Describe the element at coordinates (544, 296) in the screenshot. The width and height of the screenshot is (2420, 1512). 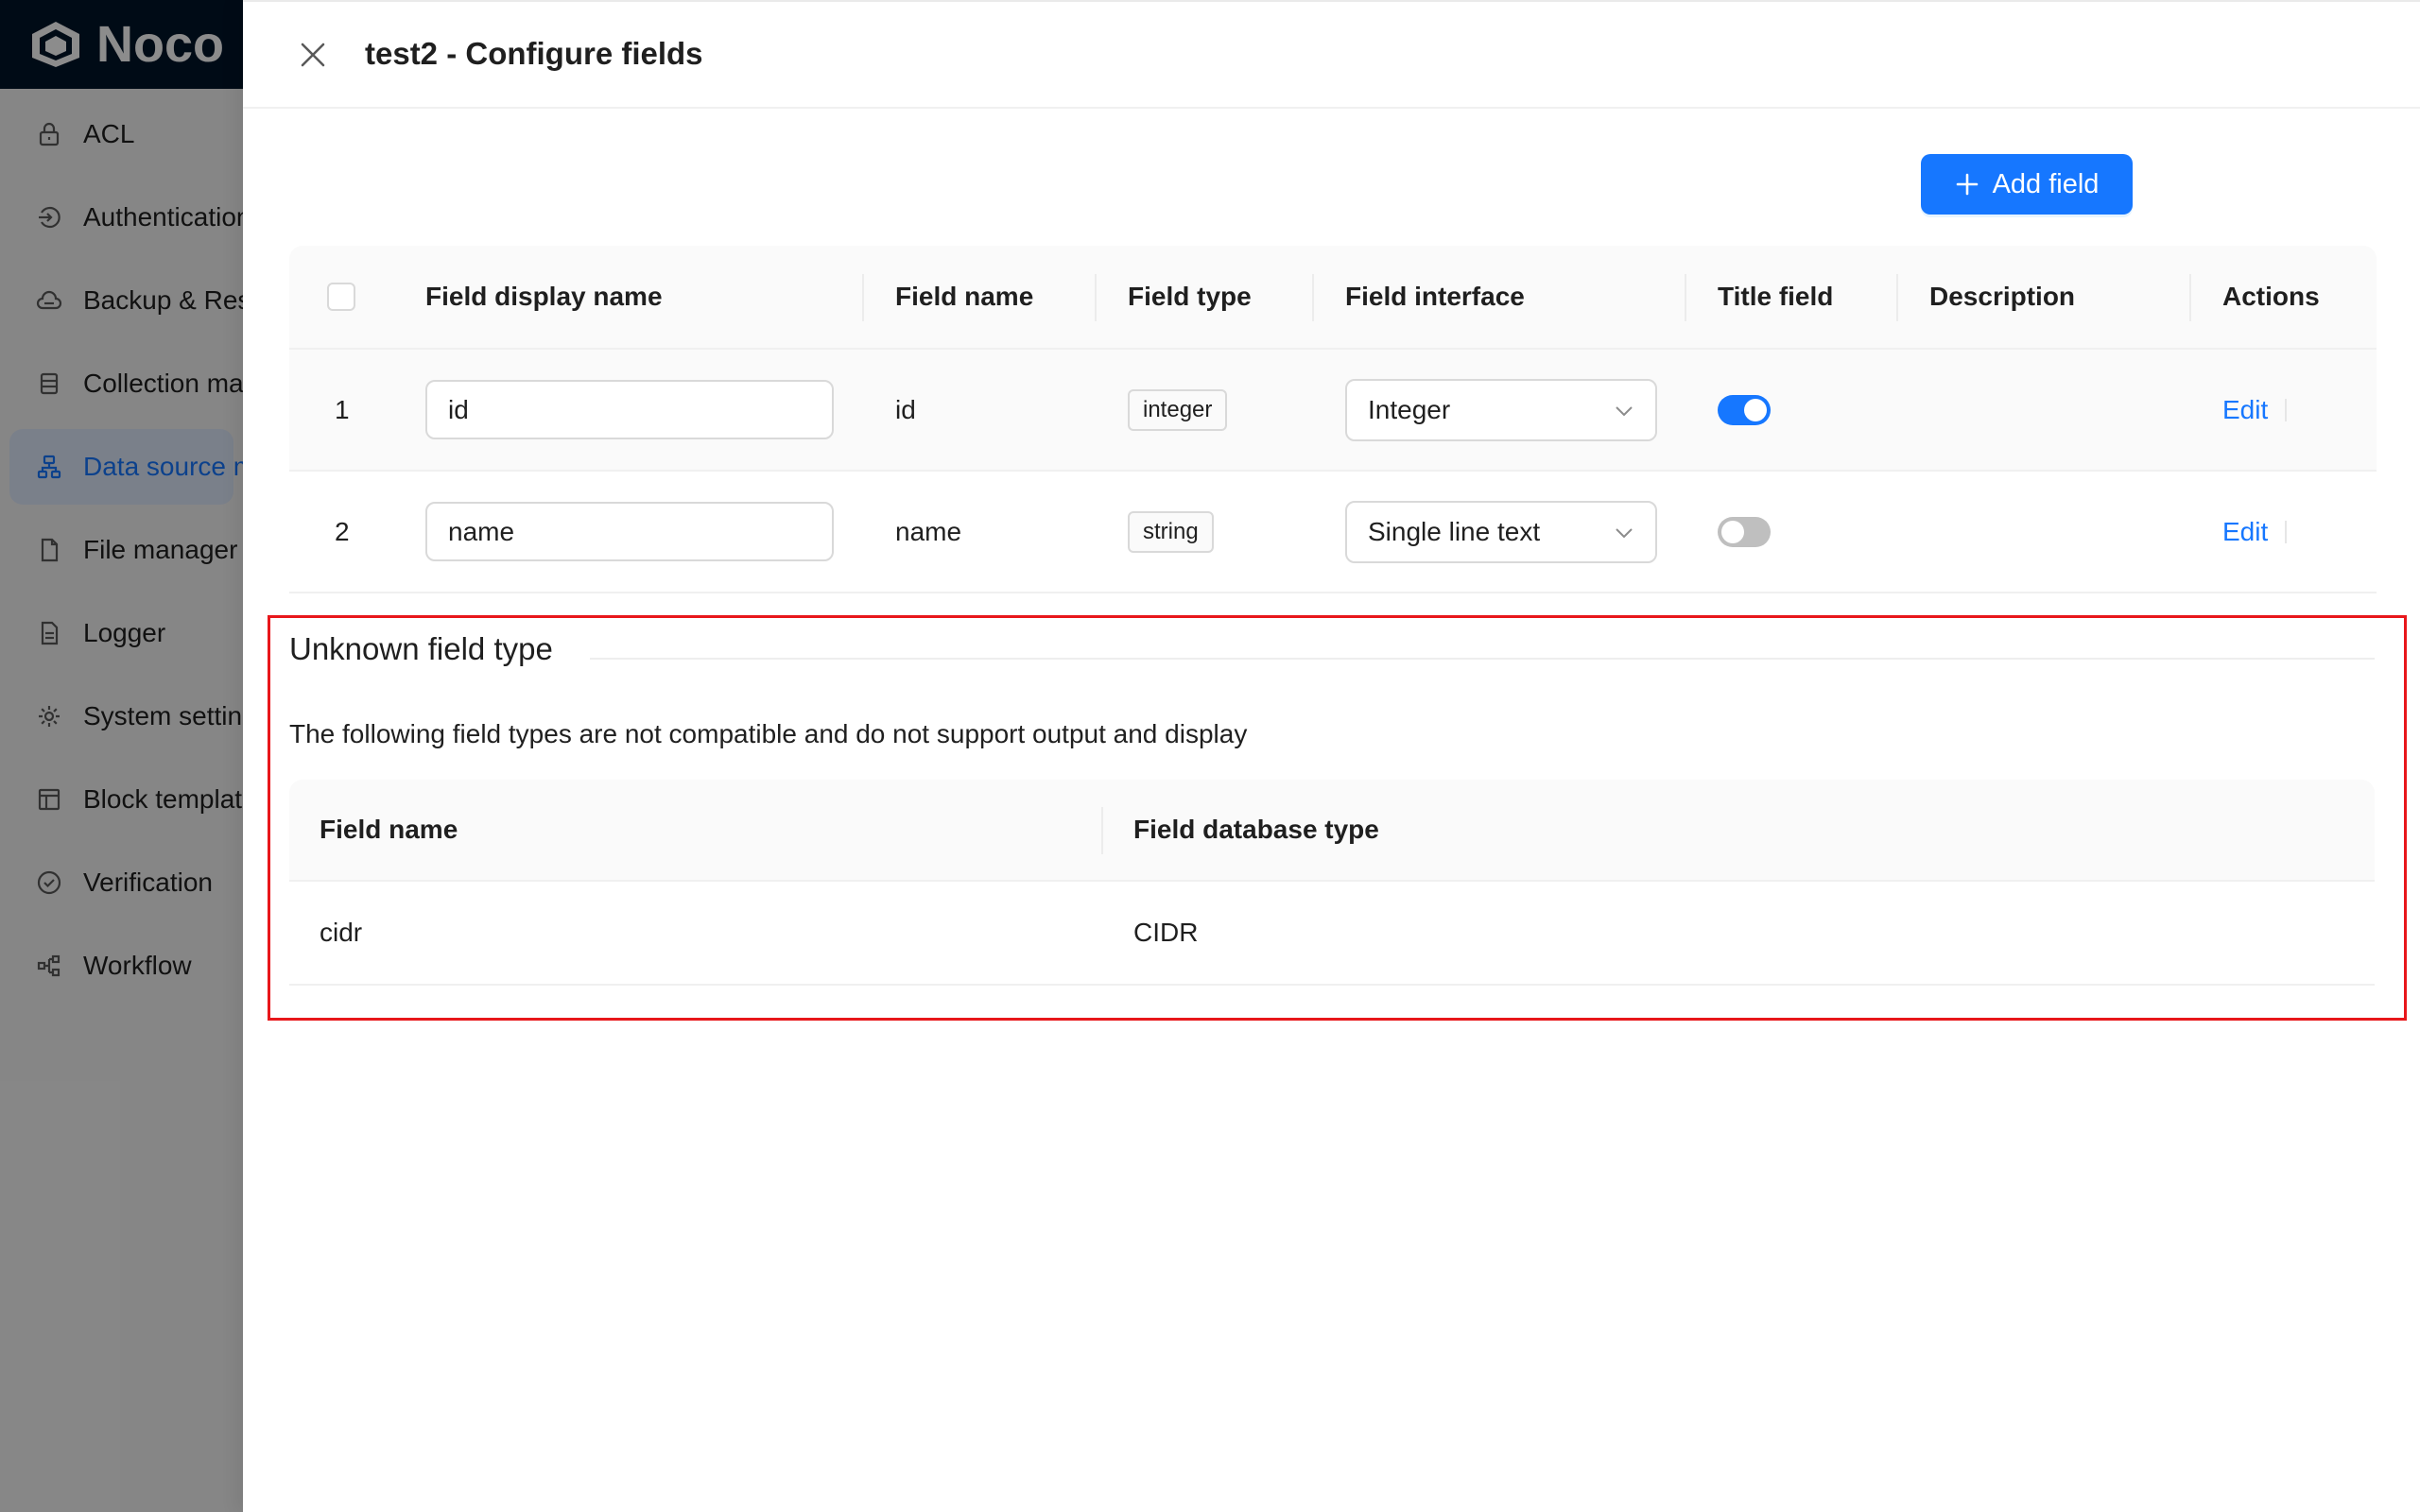
I see `col-field-display-name: Field display name` at that location.